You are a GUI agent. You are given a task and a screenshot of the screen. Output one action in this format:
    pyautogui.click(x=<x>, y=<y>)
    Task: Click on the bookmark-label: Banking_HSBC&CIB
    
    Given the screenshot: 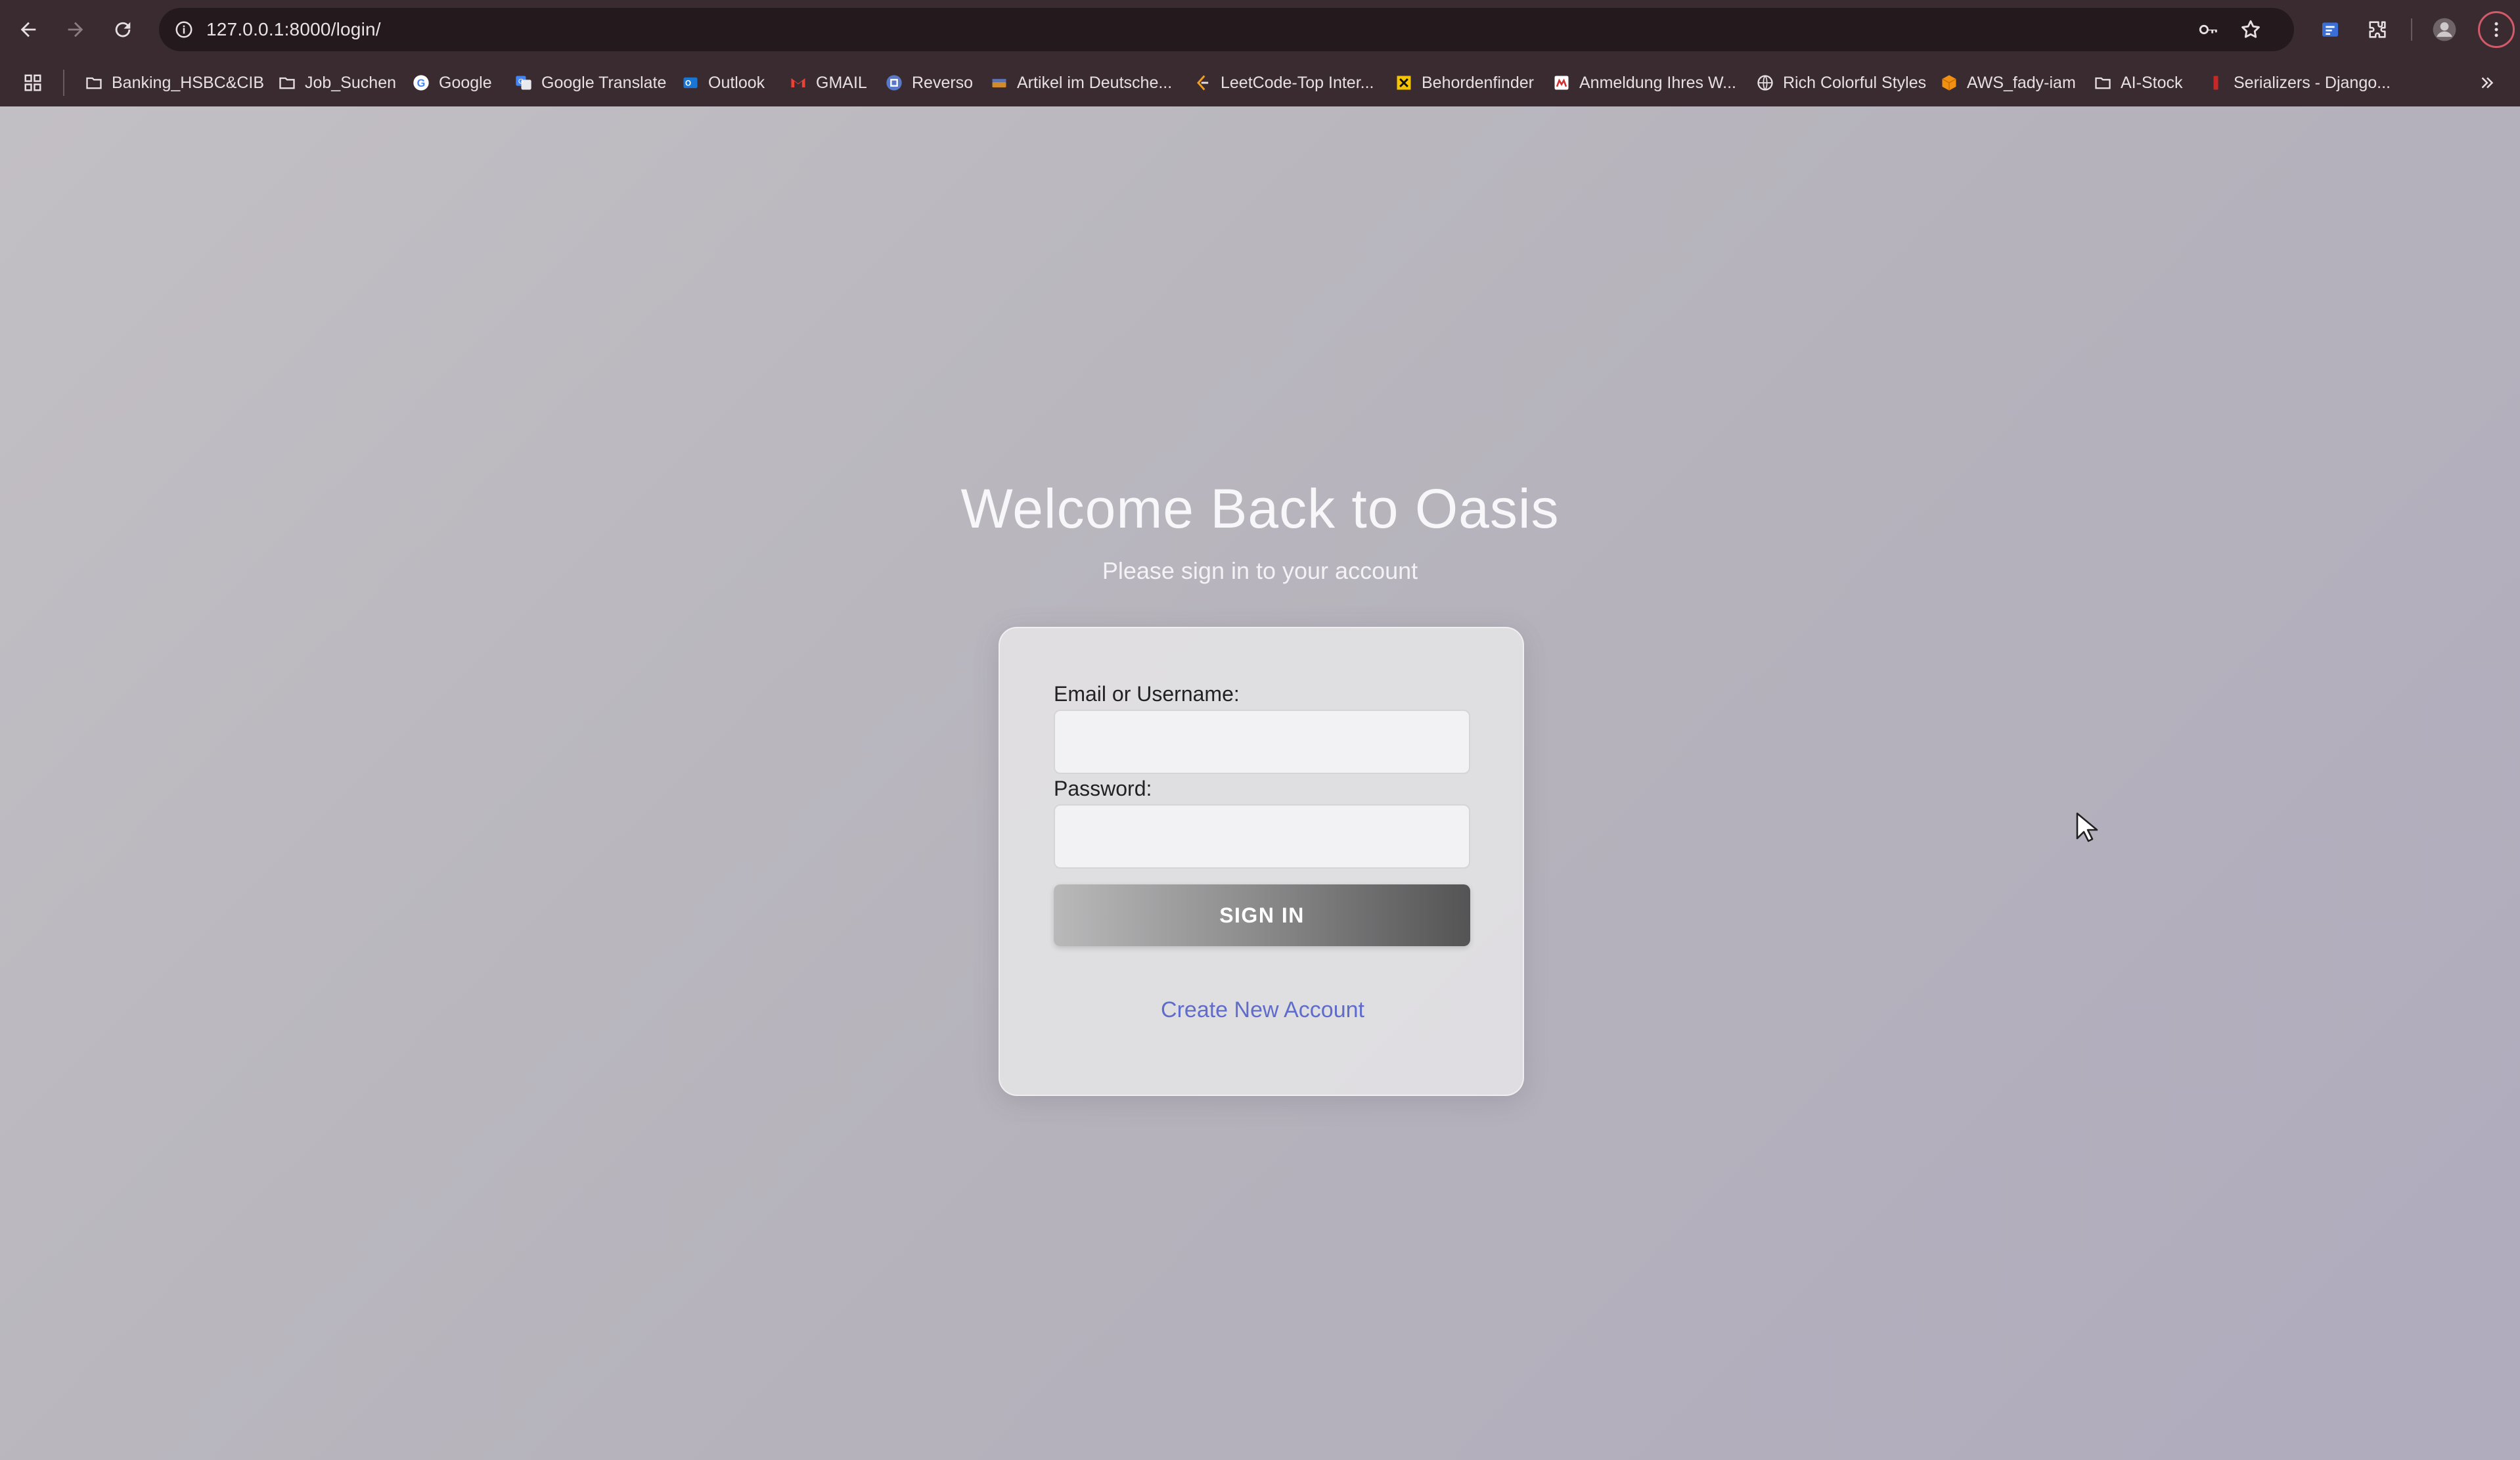 What is the action you would take?
    pyautogui.click(x=188, y=82)
    